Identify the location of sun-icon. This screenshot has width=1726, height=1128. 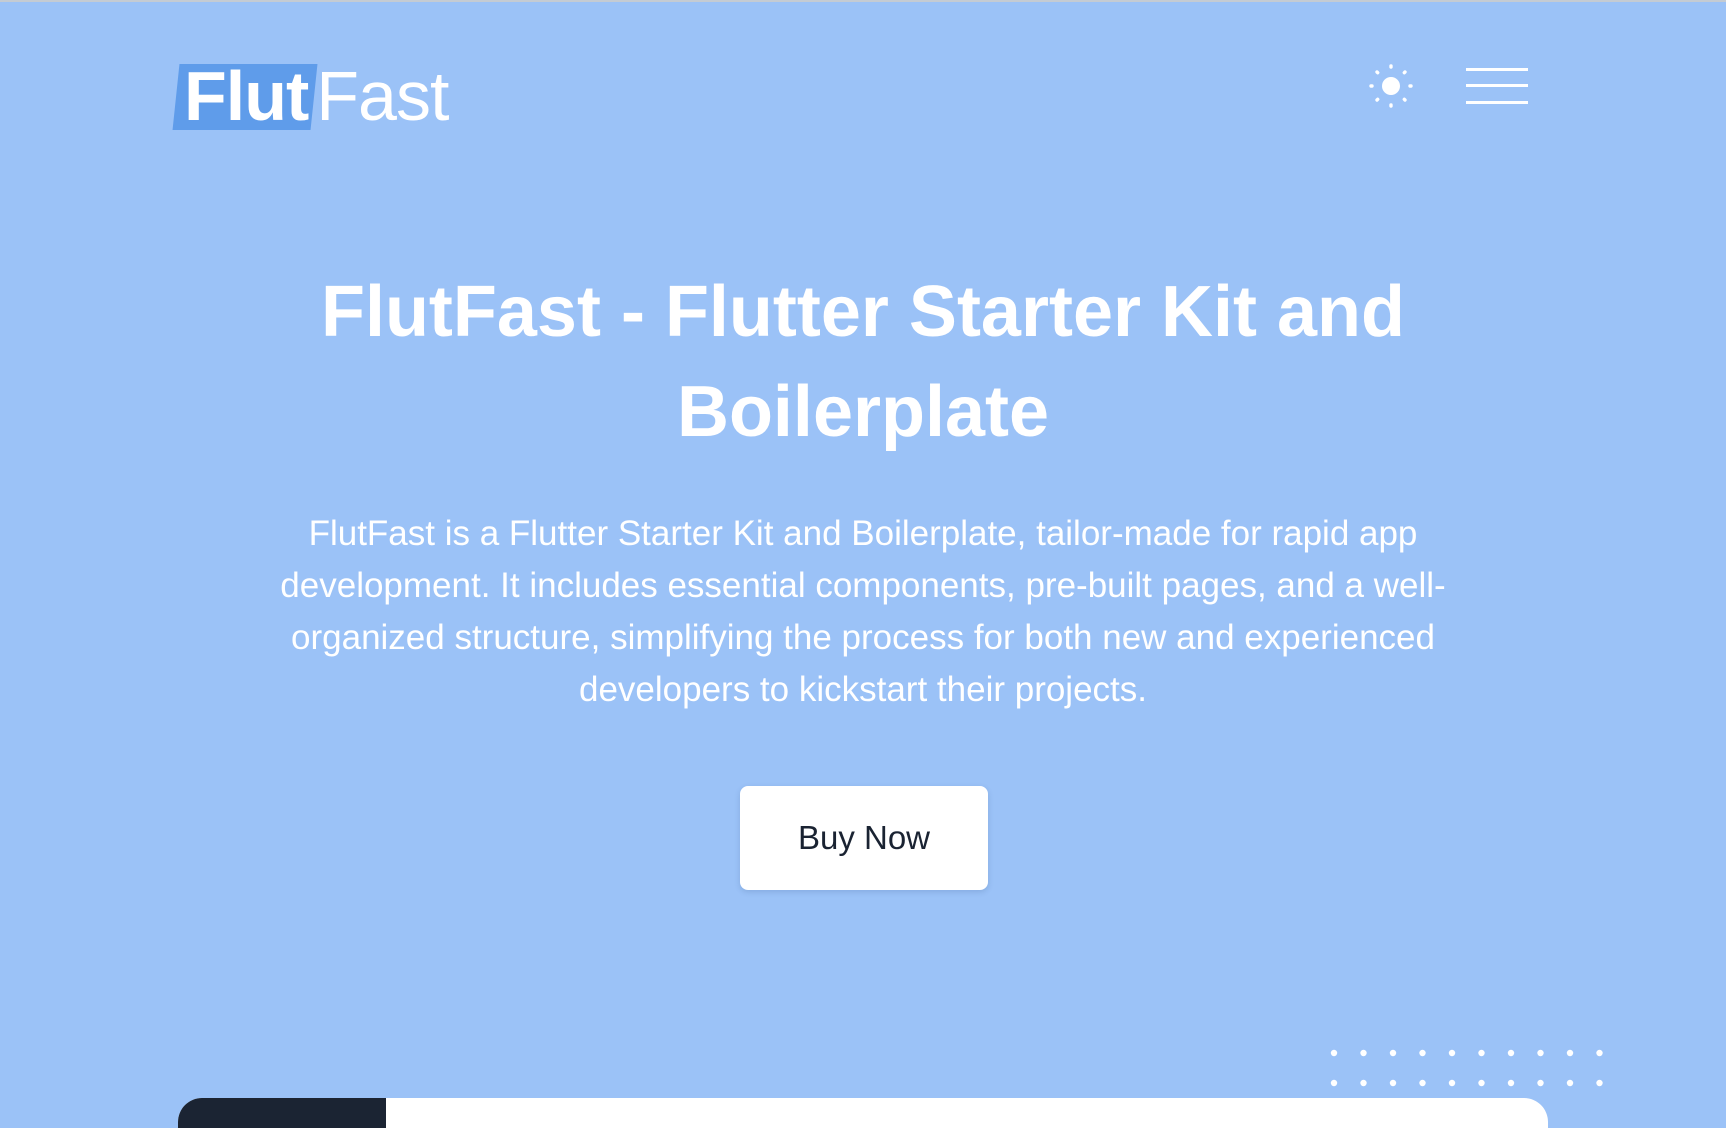
(1391, 86).